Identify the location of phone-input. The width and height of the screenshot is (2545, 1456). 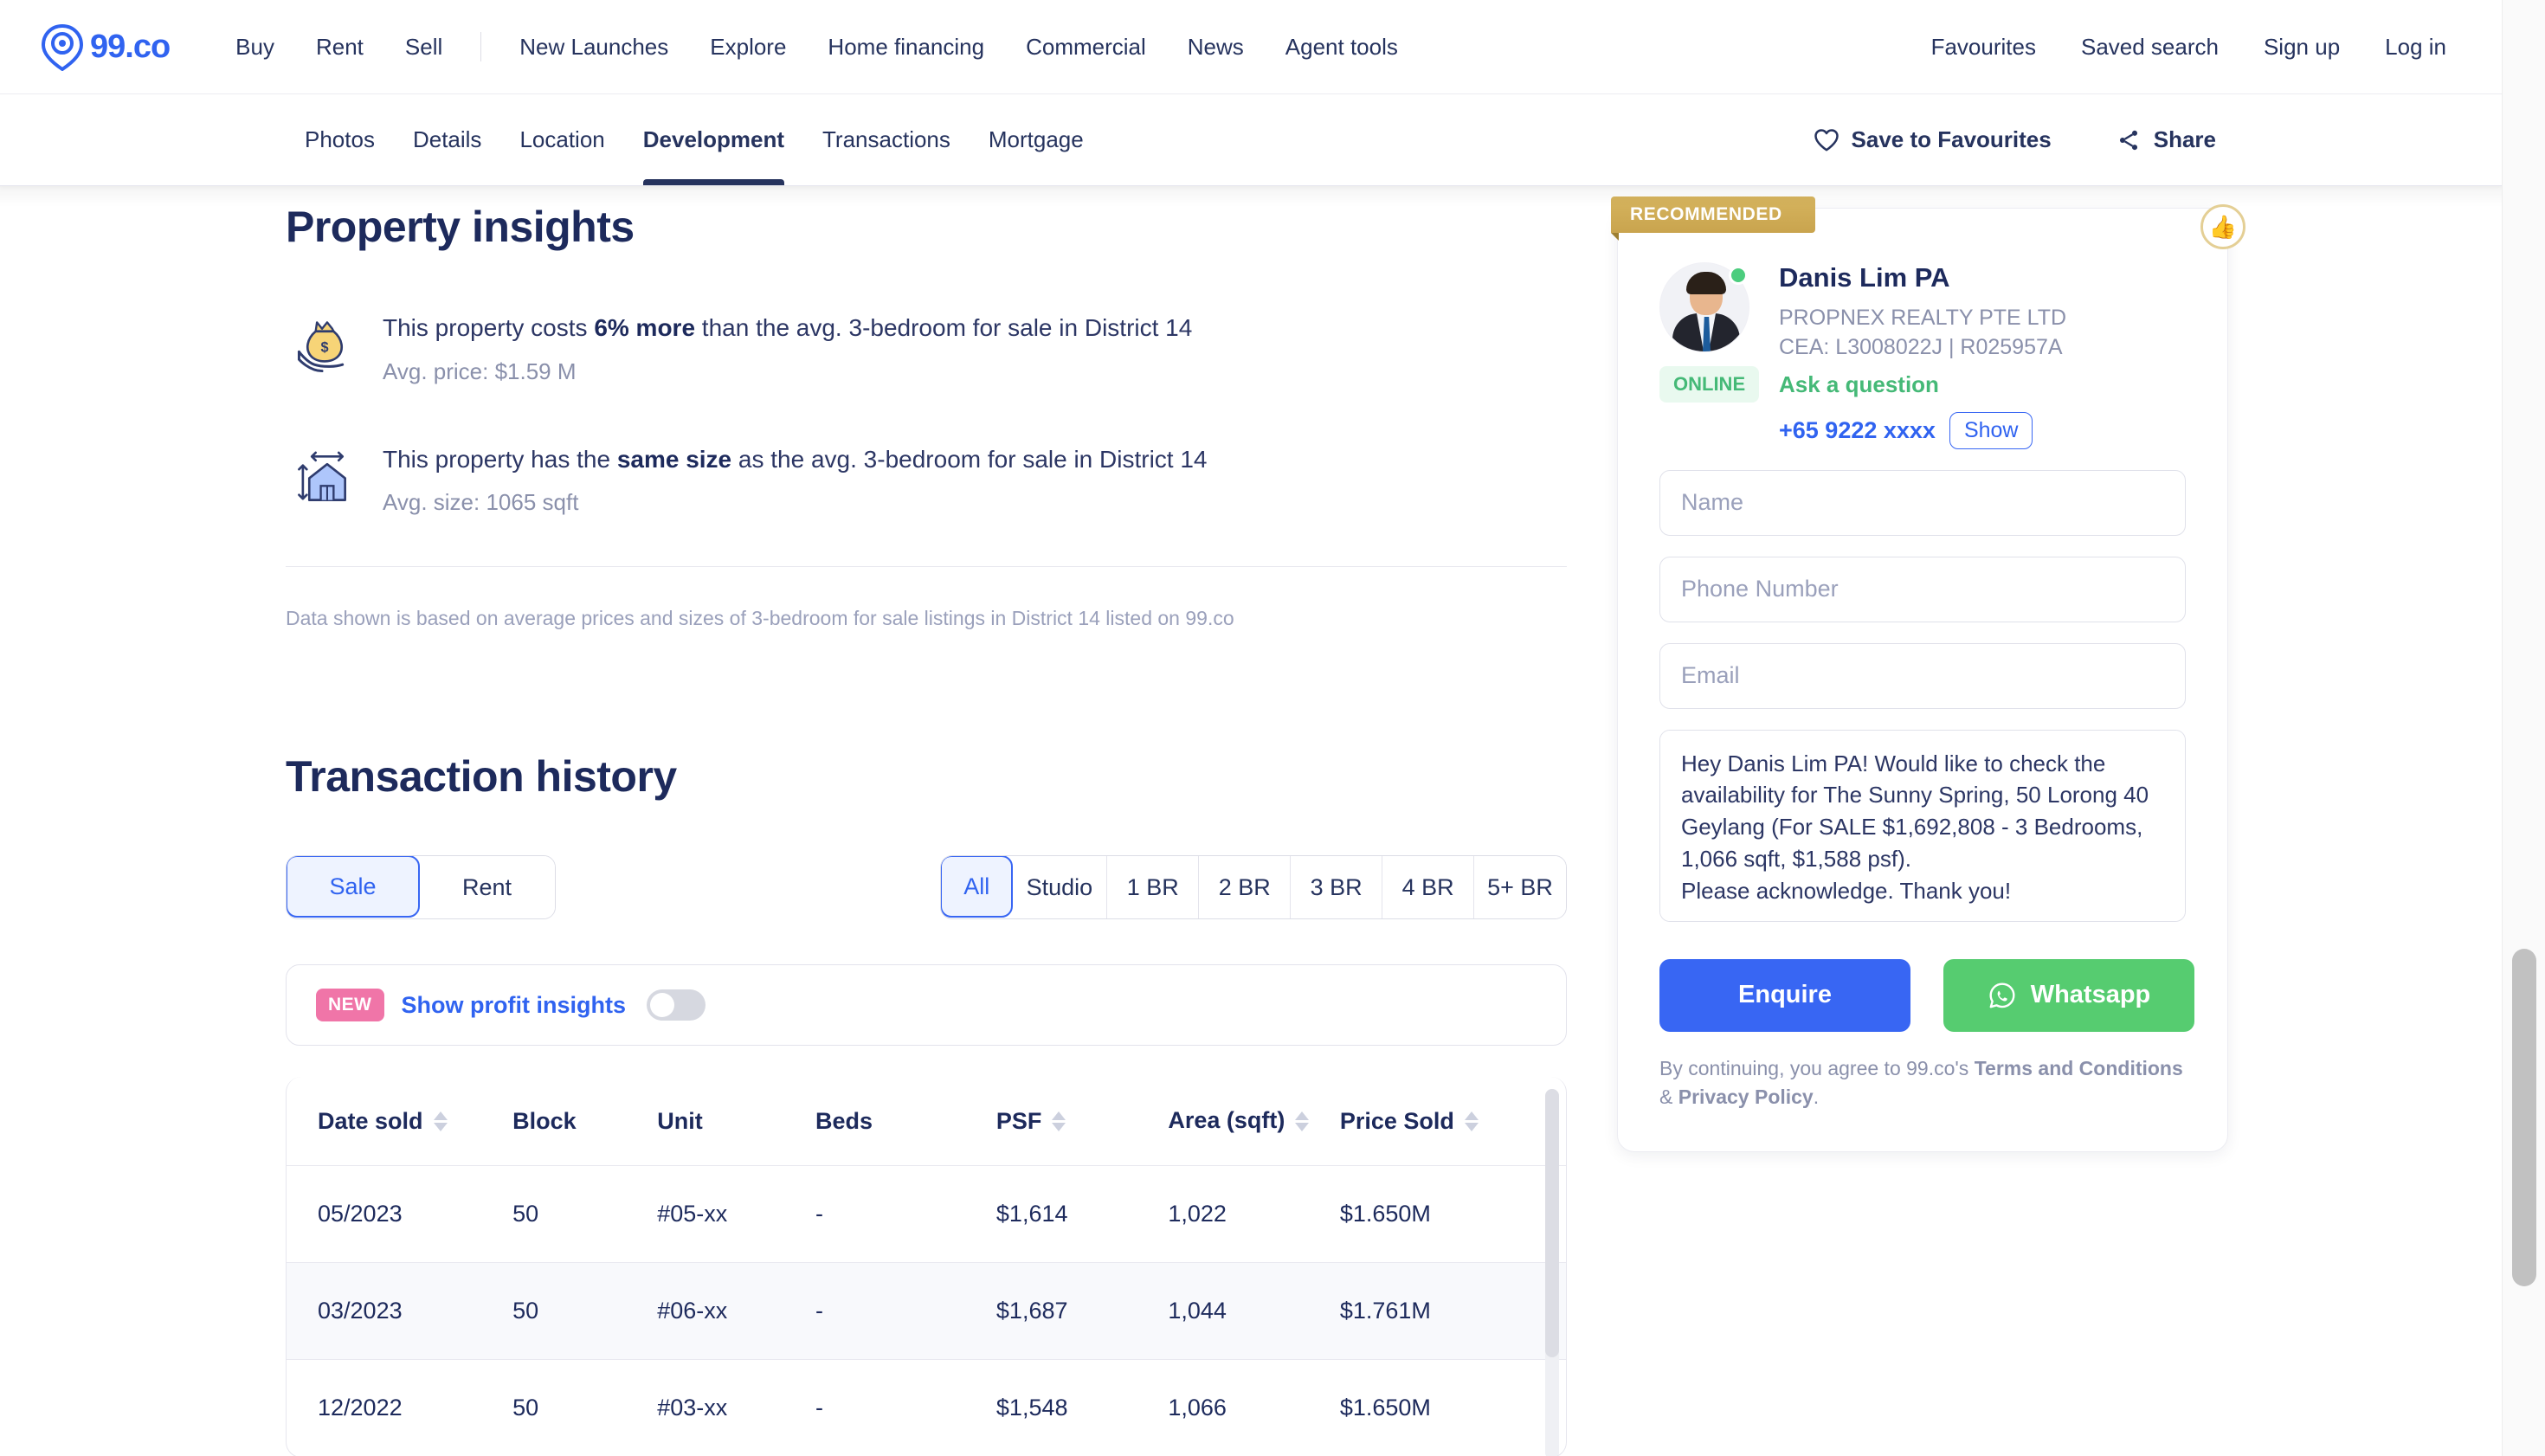
(1923, 589).